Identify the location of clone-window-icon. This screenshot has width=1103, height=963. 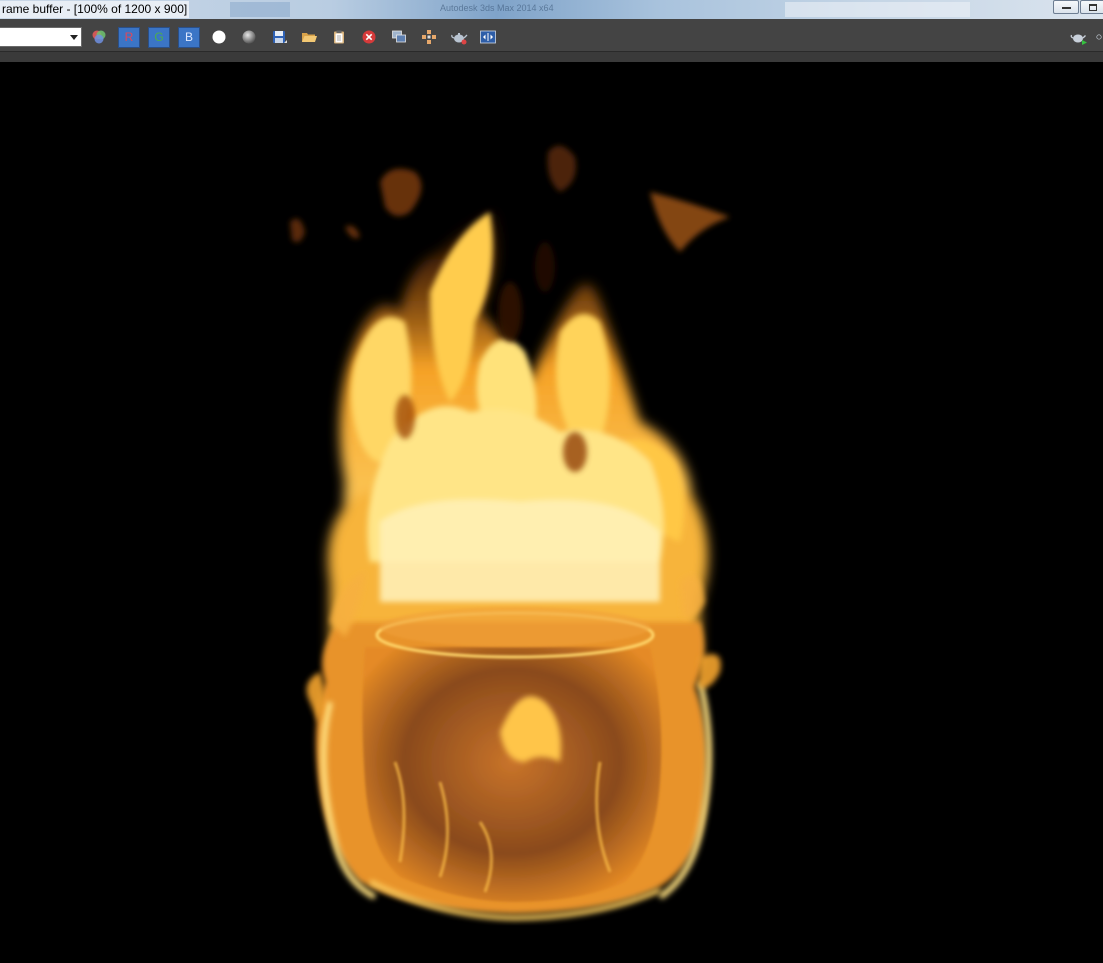
(399, 37).